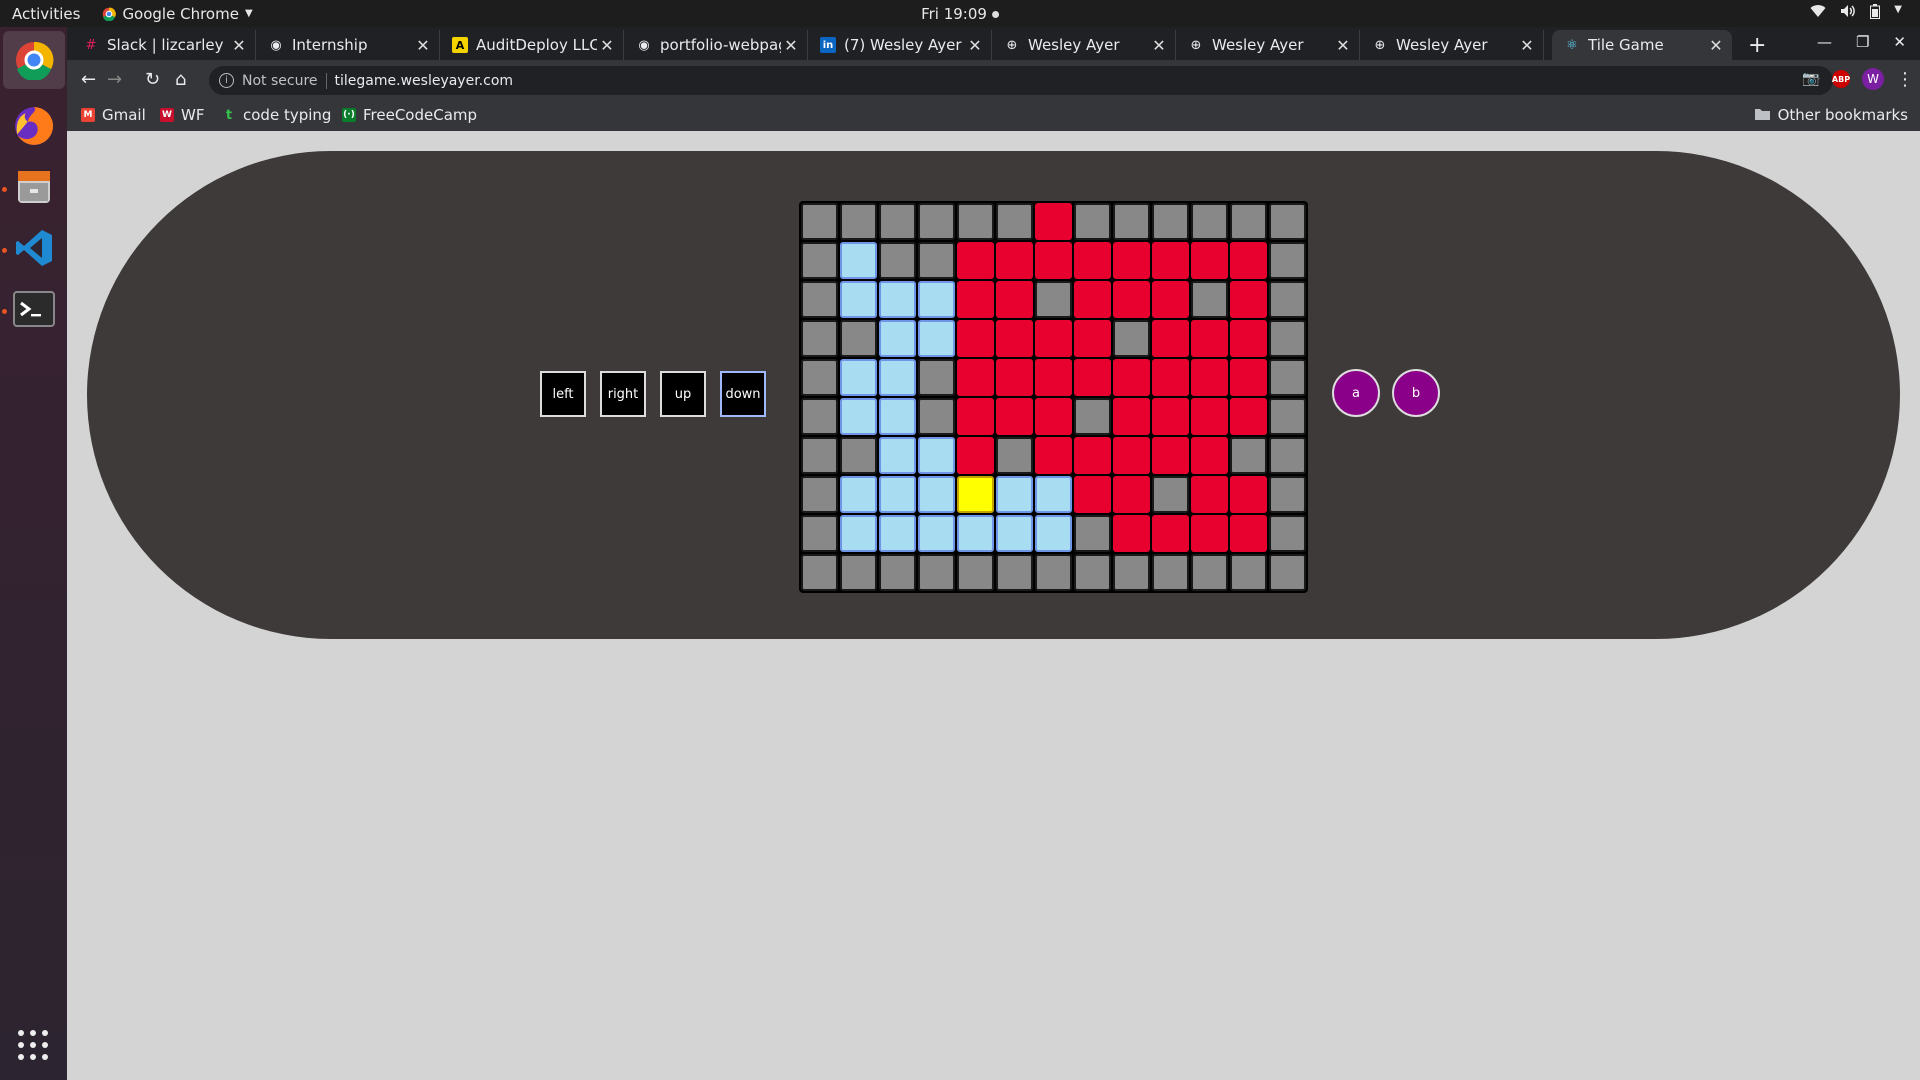 The height and width of the screenshot is (1080, 1920). What do you see at coordinates (1811, 79) in the screenshot?
I see `camera-icon: 📷` at bounding box center [1811, 79].